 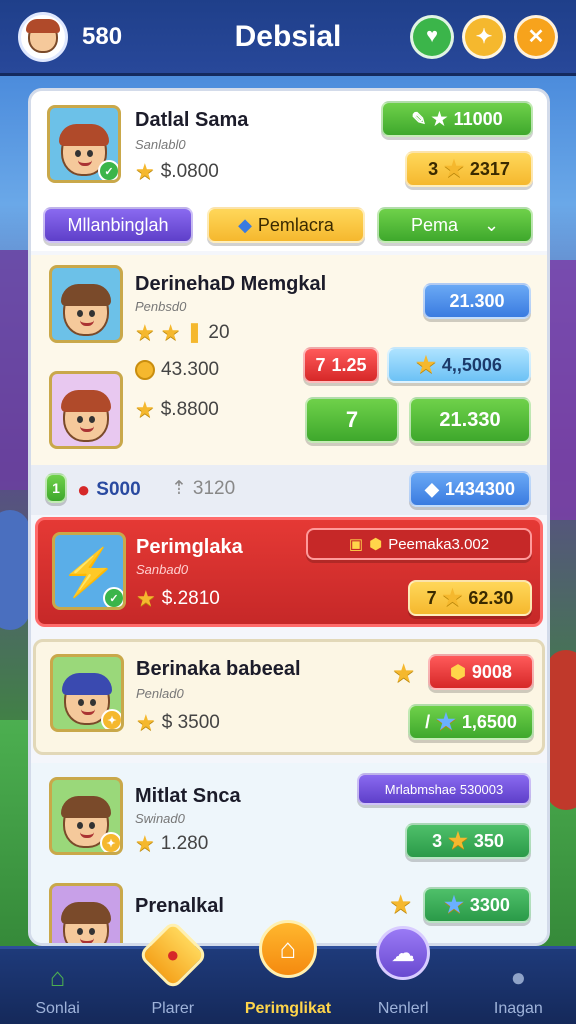 I want to click on player-stat: ★ $ 3500, so click(x=178, y=722).